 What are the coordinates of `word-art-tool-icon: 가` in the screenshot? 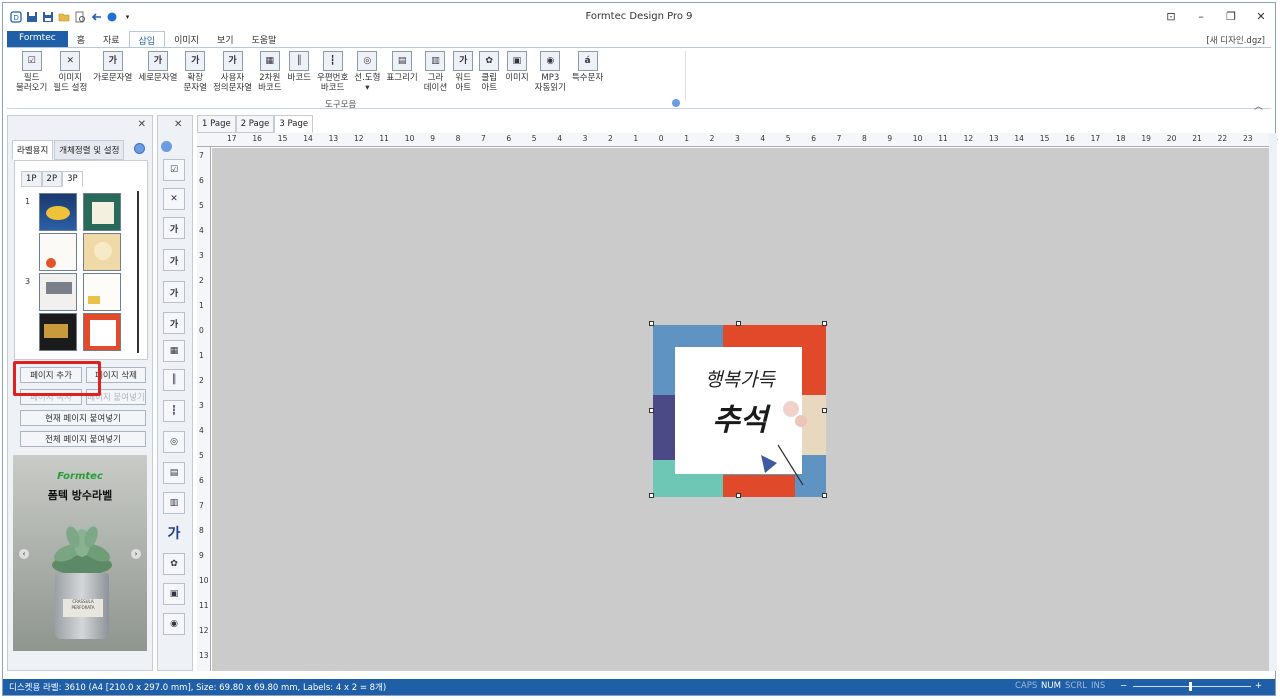 It's located at (174, 533).